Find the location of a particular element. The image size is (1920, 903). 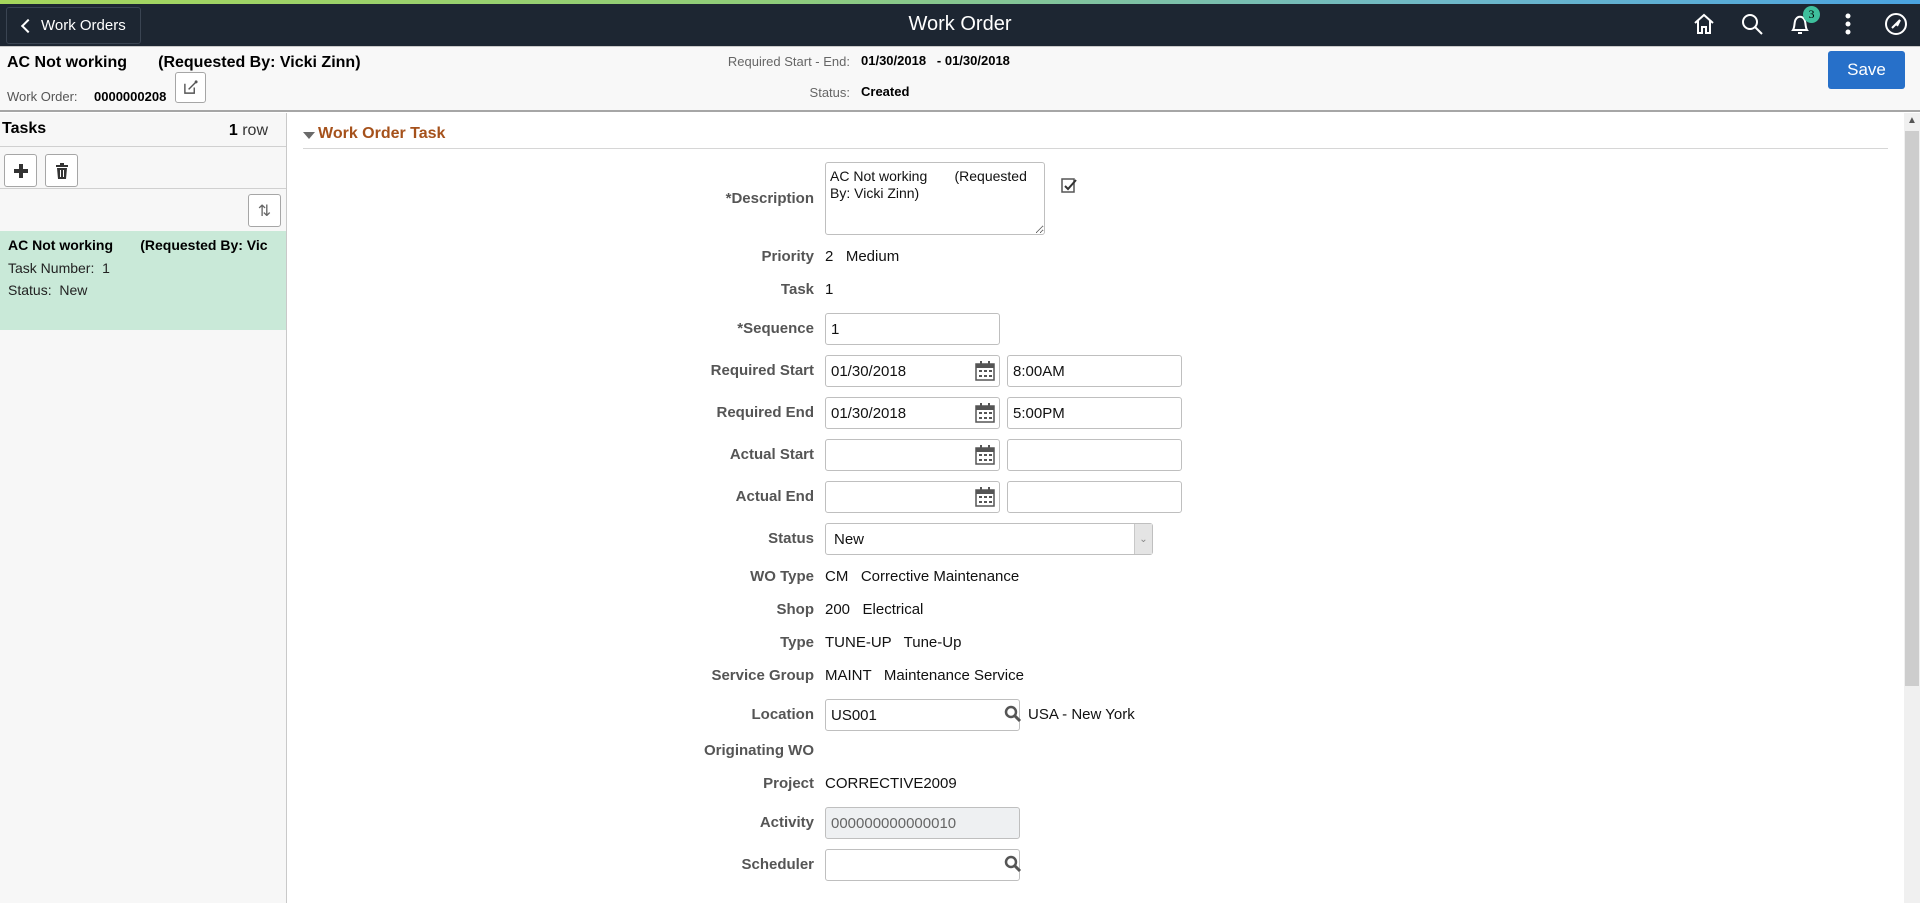

navbar-button is located at coordinates (1896, 24).